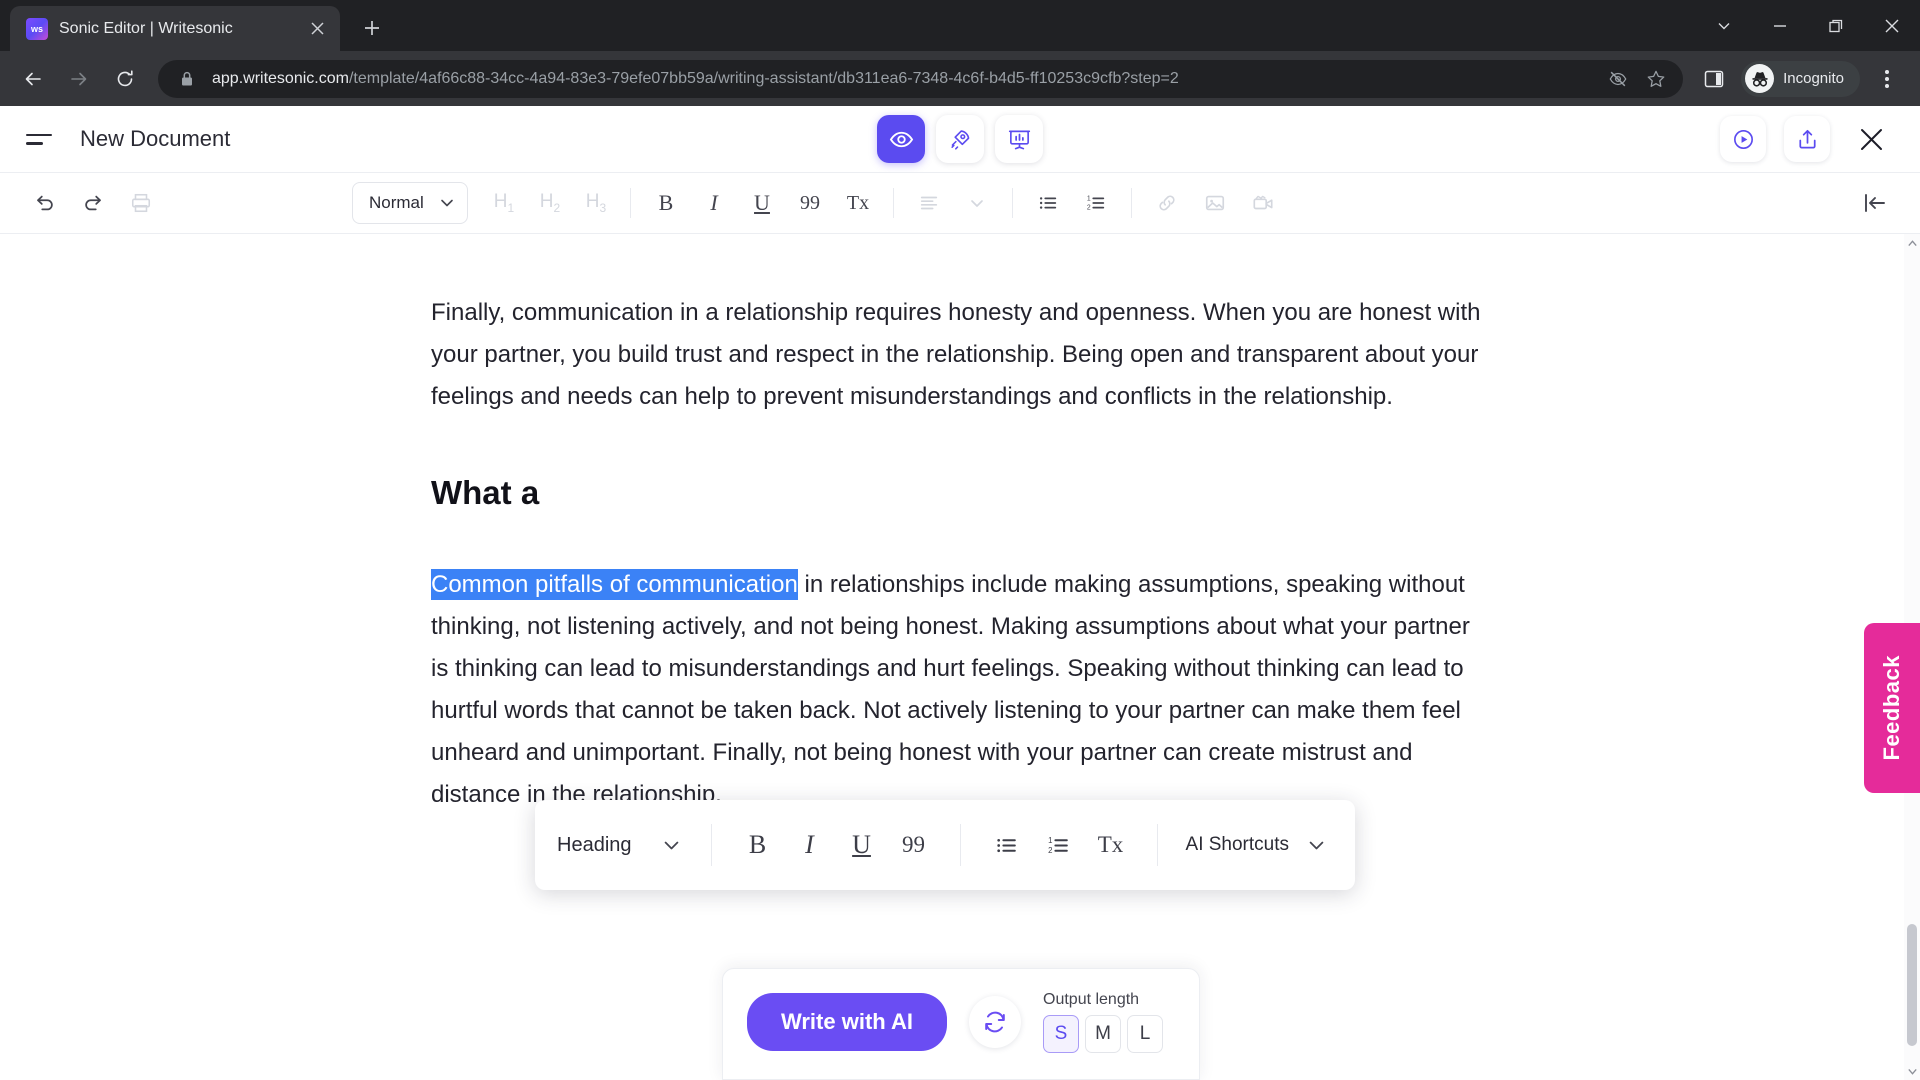 Image resolution: width=1920 pixels, height=1080 pixels. I want to click on header-mode-buttons, so click(960, 139).